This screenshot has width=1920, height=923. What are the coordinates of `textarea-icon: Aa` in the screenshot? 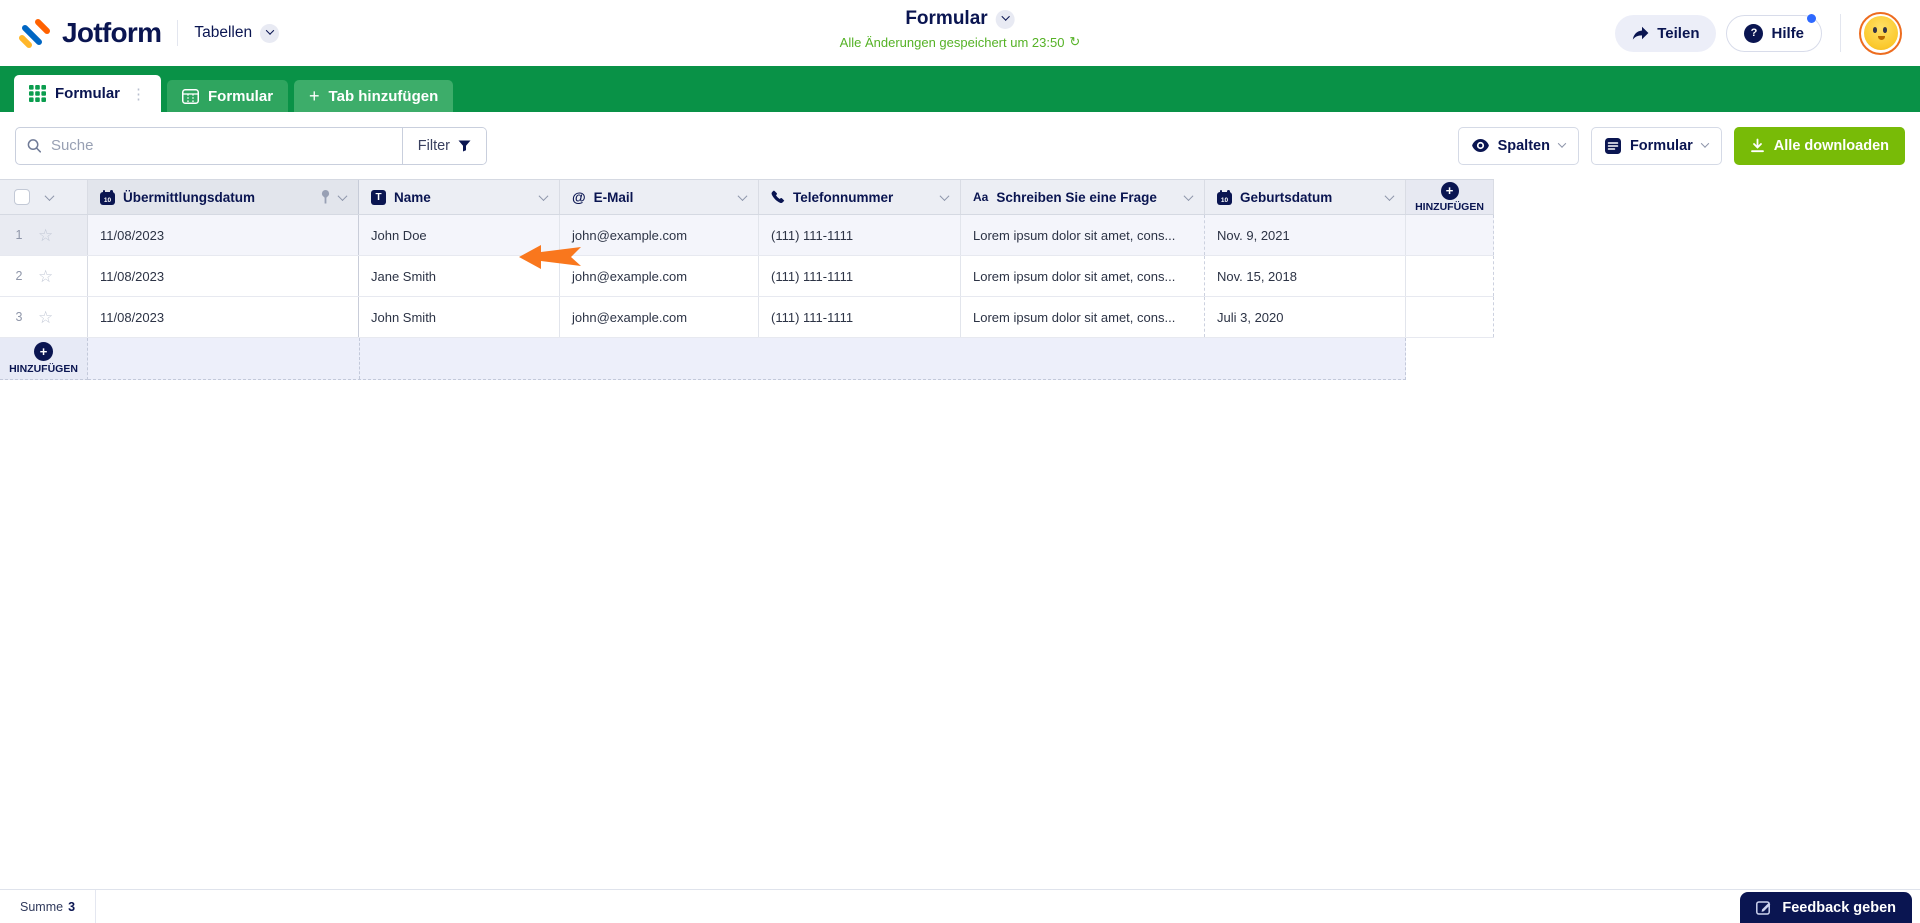 It's located at (981, 197).